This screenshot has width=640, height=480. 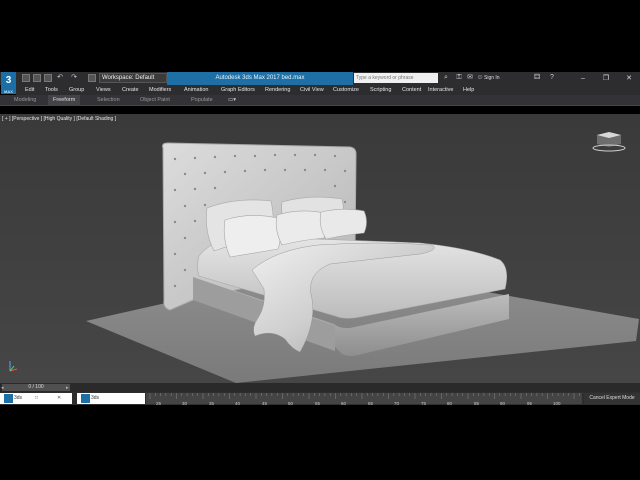 I want to click on workspace-dropdown: Workspace: Default, so click(x=133, y=78).